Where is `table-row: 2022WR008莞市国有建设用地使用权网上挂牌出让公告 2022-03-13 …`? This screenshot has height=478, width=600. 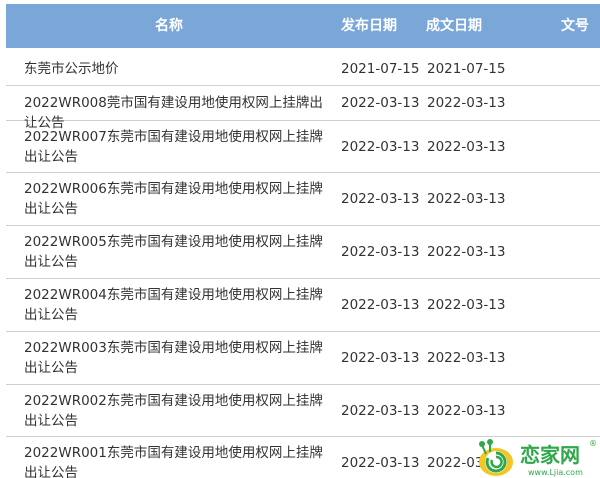 table-row: 2022WR008莞市国有建设用地使用权网上挂牌出让公告 2022-03-13 … is located at coordinates (303, 108).